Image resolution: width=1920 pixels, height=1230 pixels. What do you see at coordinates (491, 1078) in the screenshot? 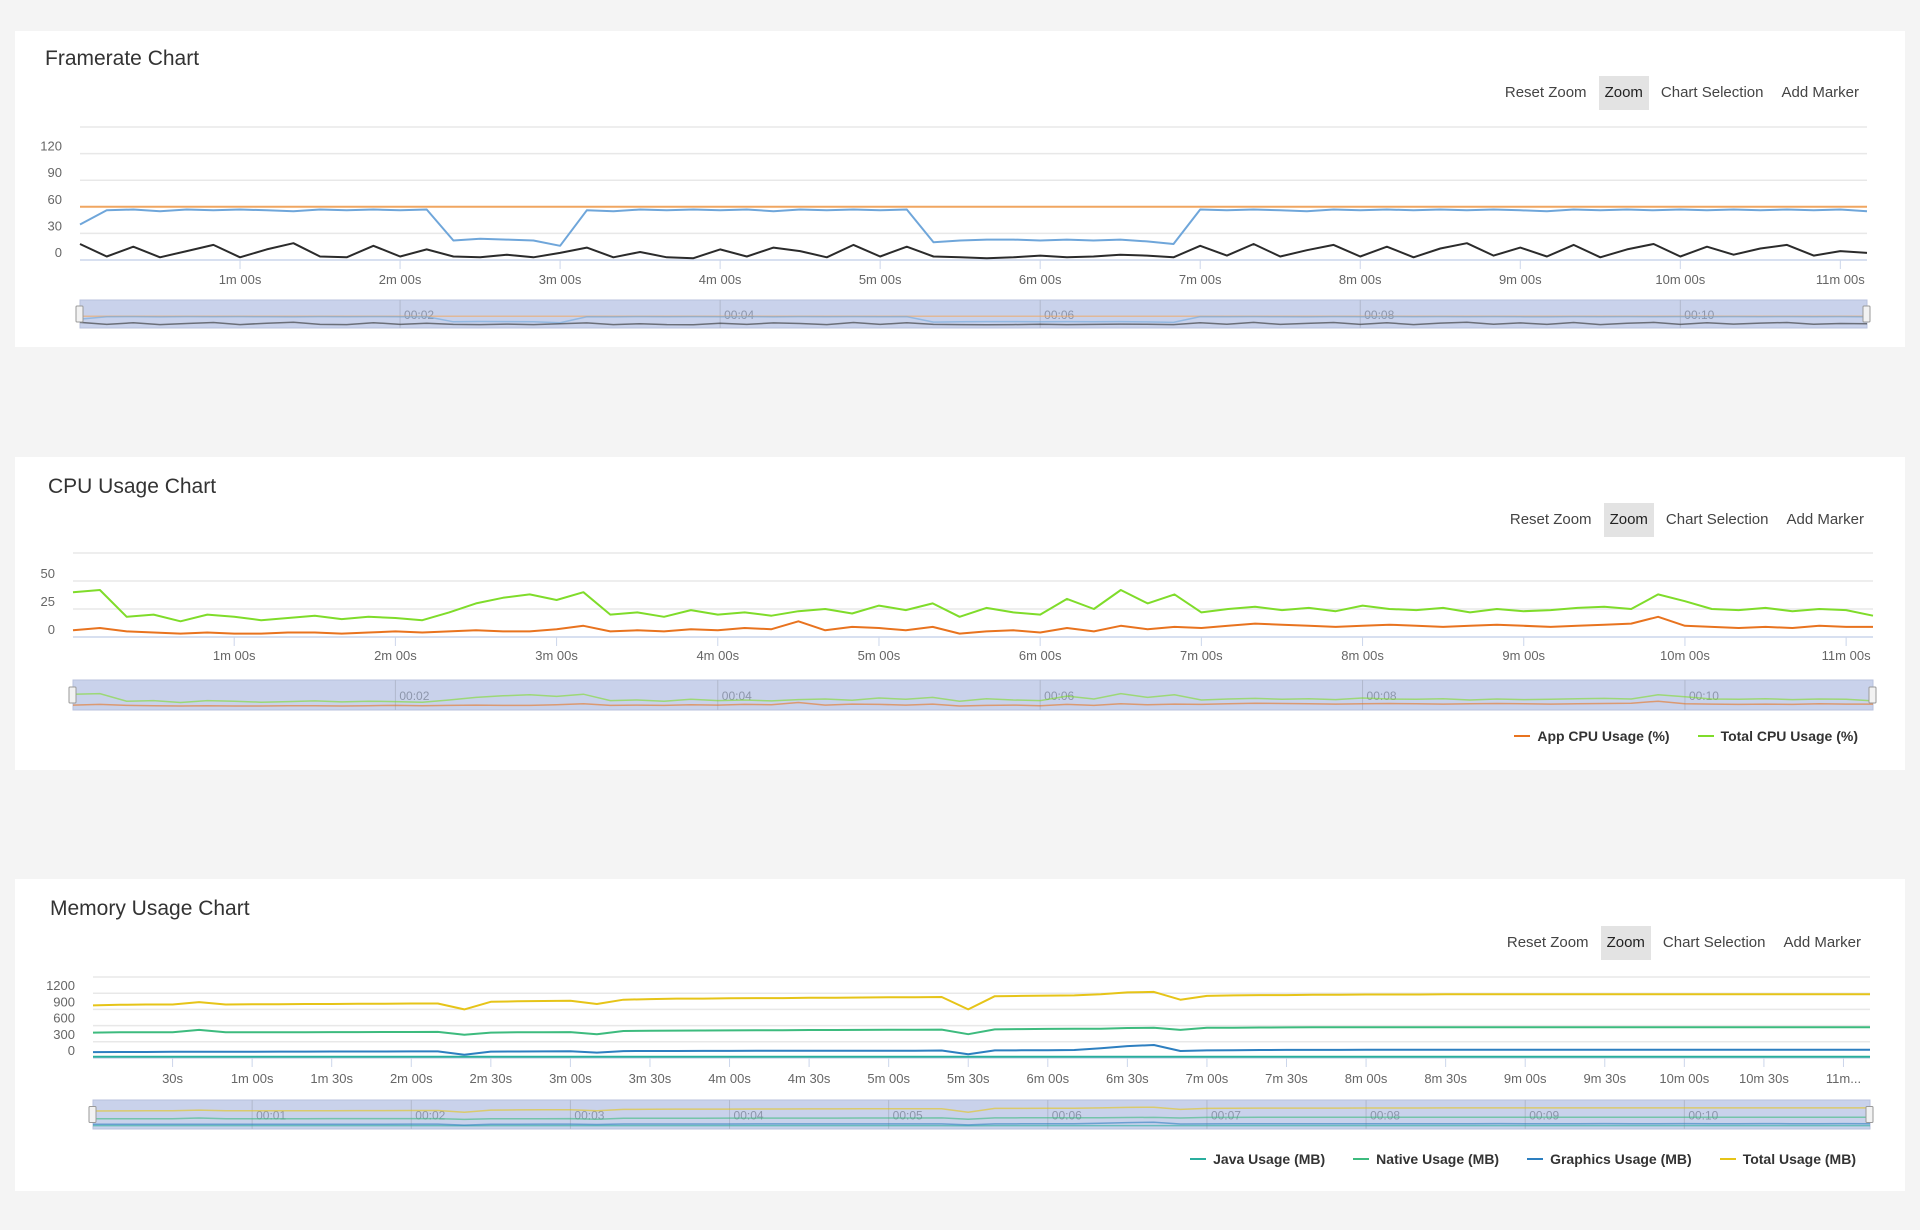
I see `x-tick-label: 2m 30s` at bounding box center [491, 1078].